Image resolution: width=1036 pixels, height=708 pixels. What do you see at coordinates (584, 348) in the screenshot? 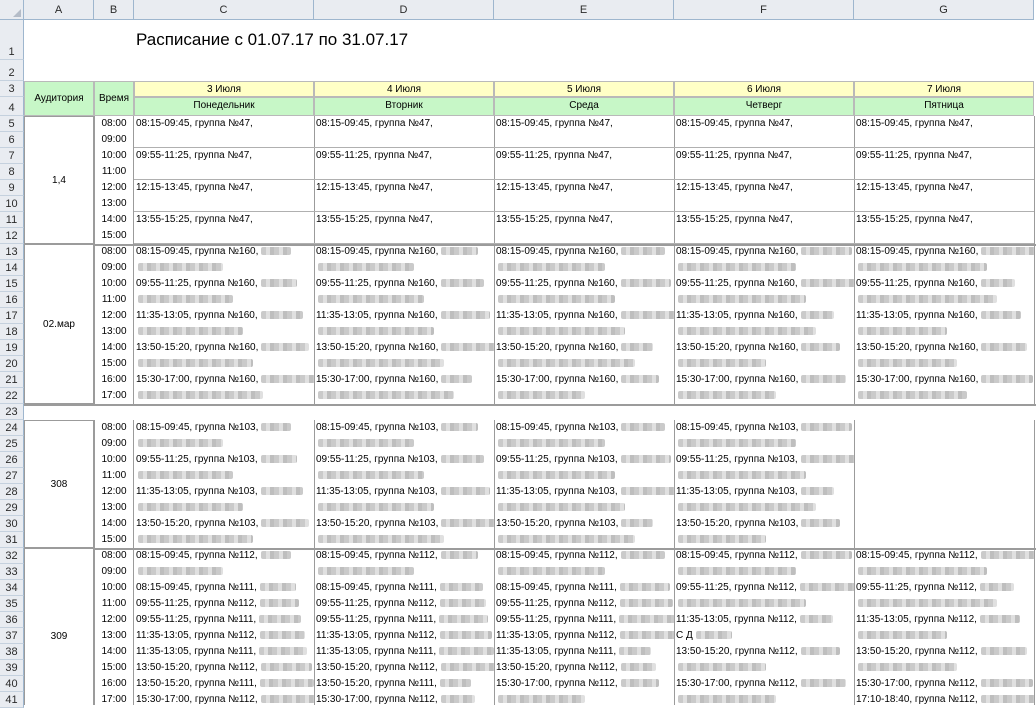
I see `schedule-cell: 13:50-15:20, группа №160,` at bounding box center [584, 348].